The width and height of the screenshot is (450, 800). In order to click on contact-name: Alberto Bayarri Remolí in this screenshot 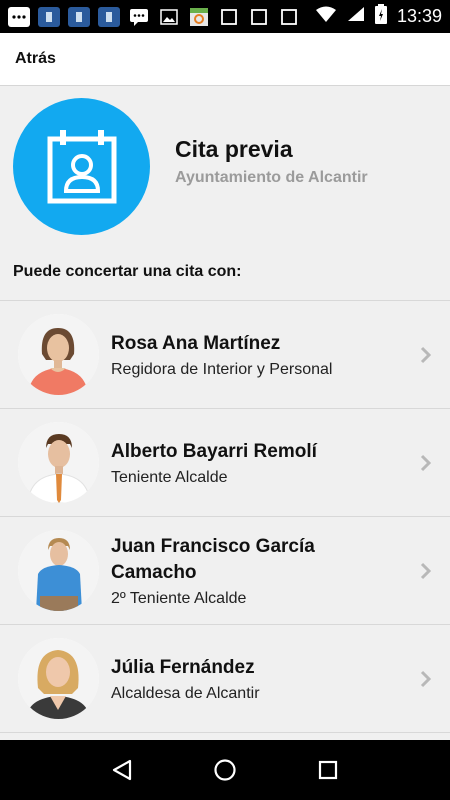, I will do `click(214, 451)`.